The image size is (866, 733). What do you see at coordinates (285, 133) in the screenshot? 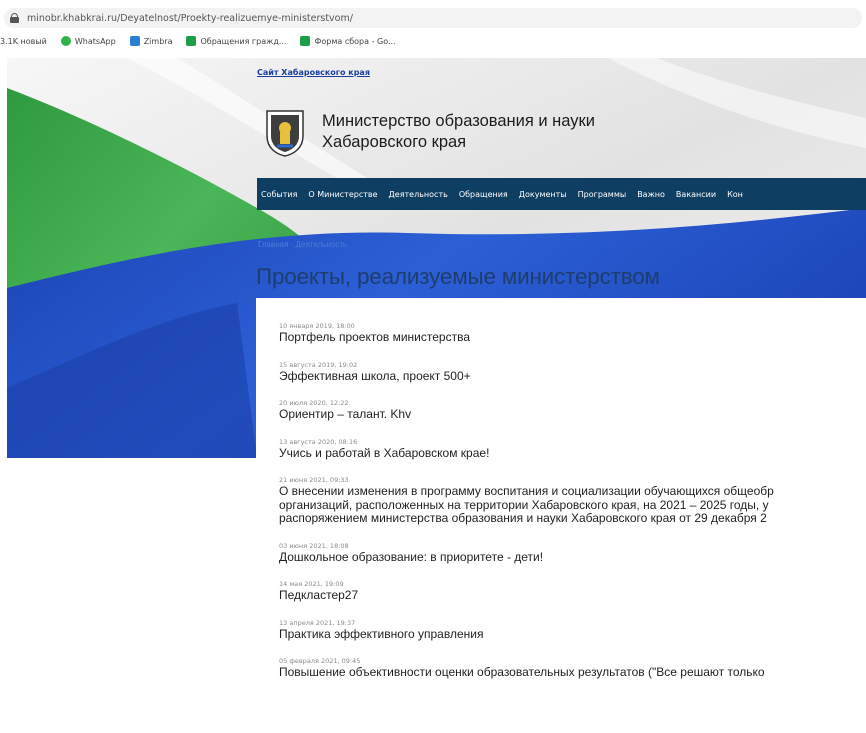
I see `coat-of-arms-icon` at bounding box center [285, 133].